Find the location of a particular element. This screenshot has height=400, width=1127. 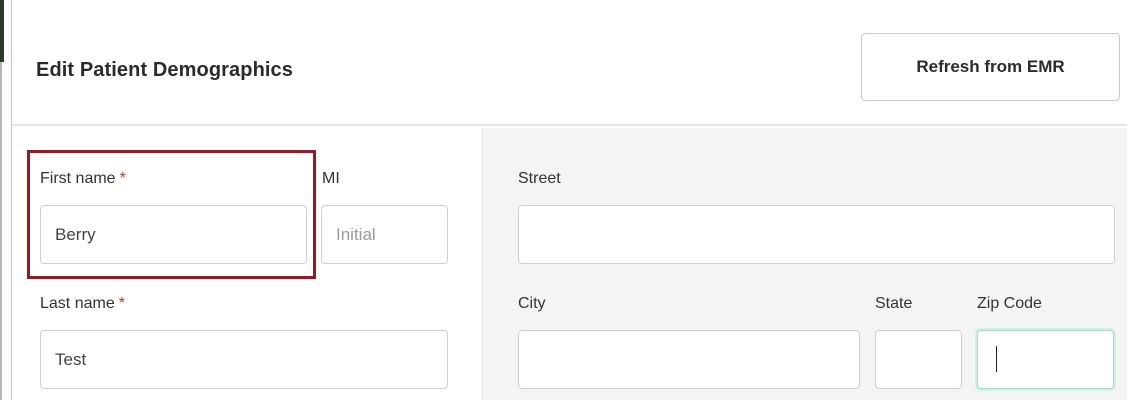

state-input is located at coordinates (918, 359).